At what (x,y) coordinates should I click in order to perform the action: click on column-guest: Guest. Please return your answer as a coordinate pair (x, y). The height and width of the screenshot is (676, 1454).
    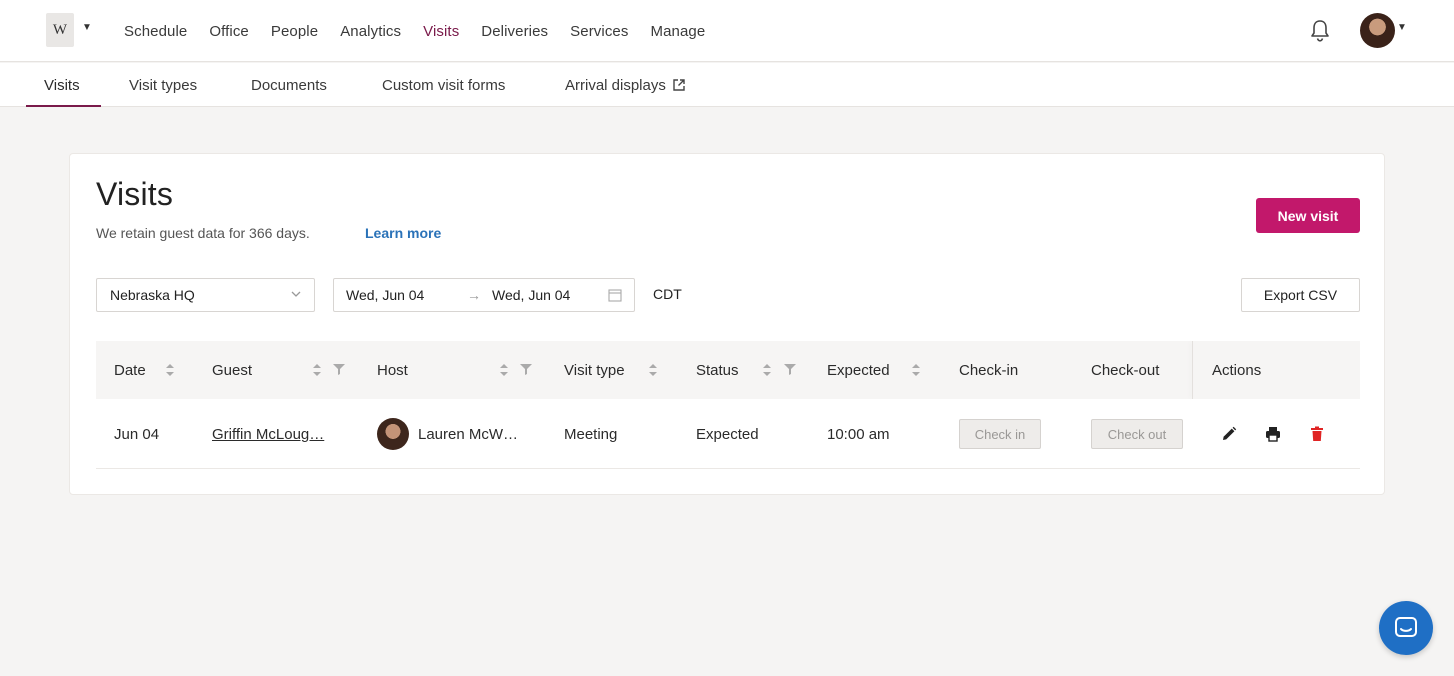
    Looking at the image, I should click on (232, 370).